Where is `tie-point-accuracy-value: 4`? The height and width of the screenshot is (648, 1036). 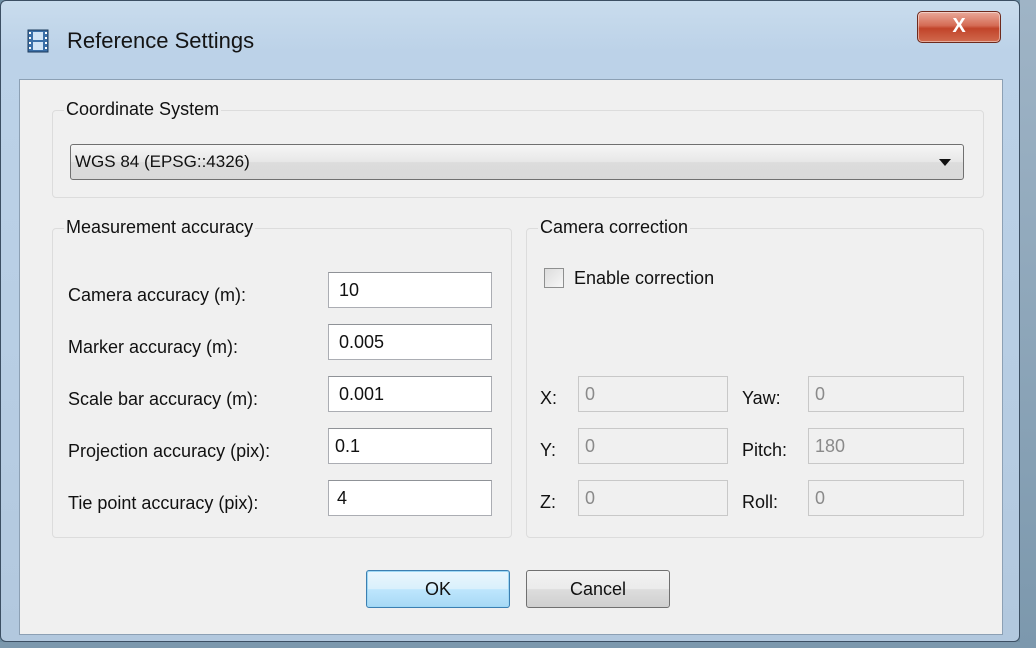 tie-point-accuracy-value: 4 is located at coordinates (342, 498).